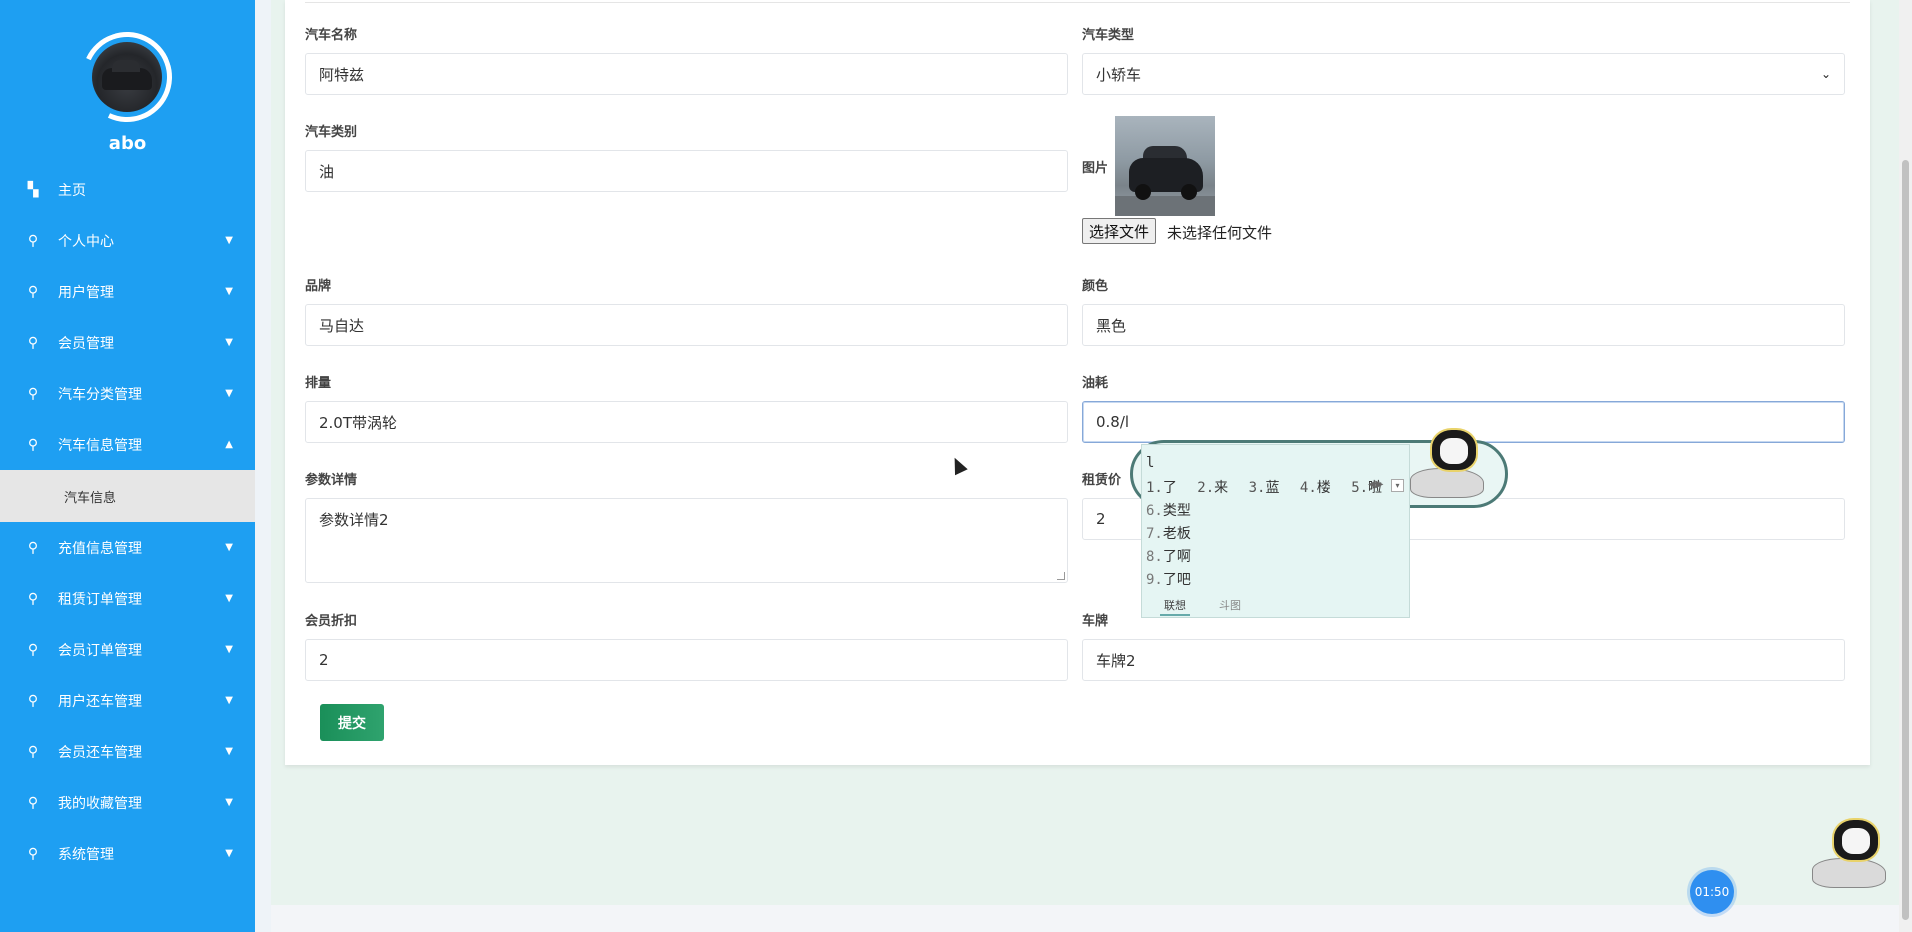  Describe the element at coordinates (127, 291) in the screenshot. I see `sidebar-item-user-management: ⚲ 用户管理 ▼` at that location.